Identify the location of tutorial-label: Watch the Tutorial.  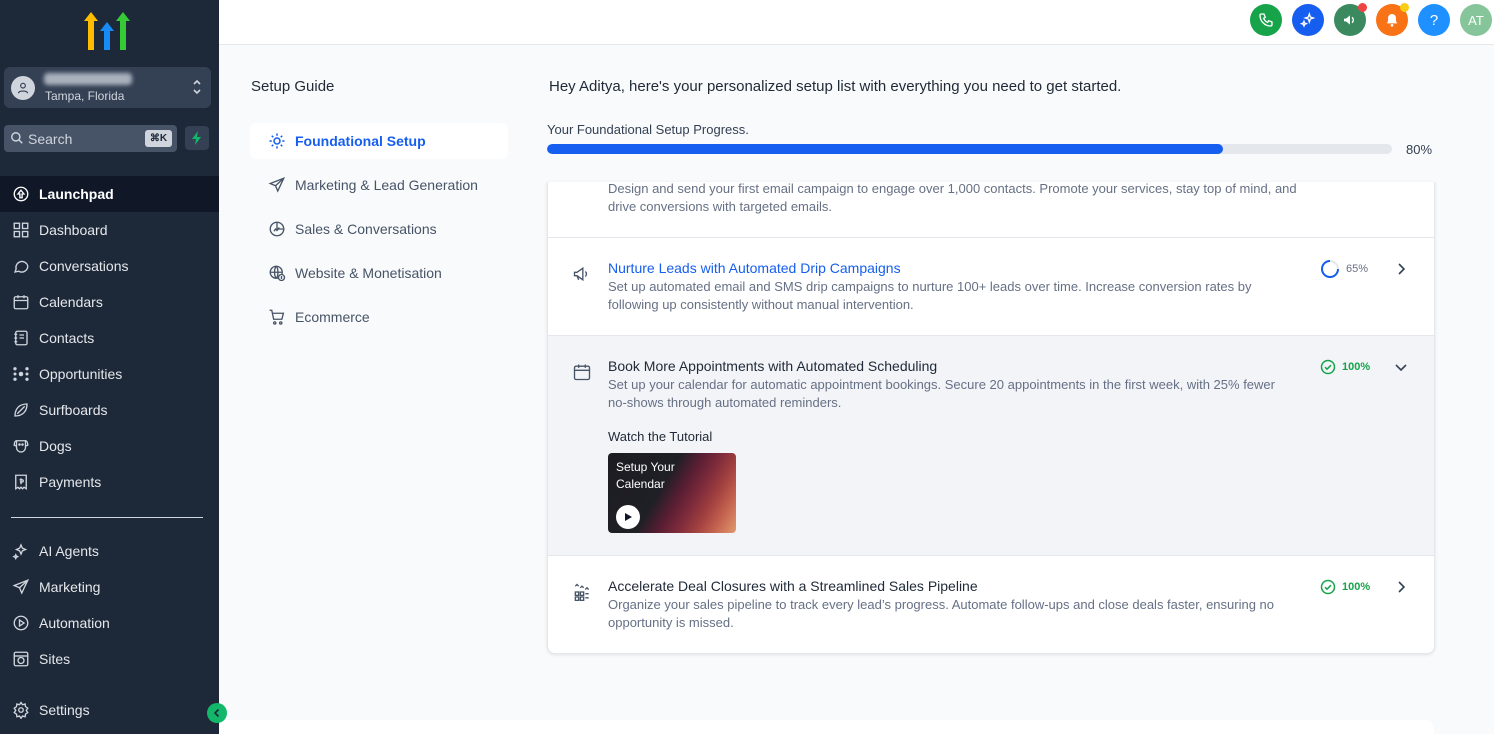
(660, 436).